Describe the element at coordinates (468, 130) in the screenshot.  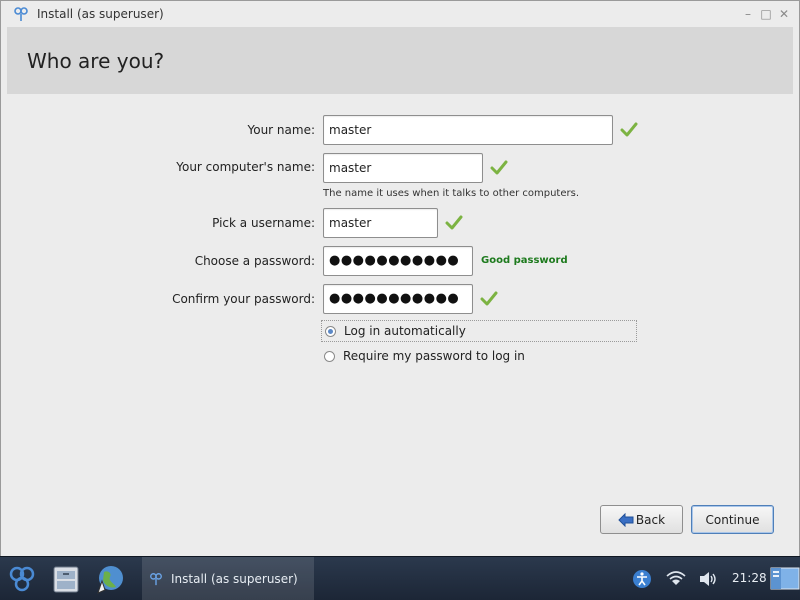
I see `your-name-field: master` at that location.